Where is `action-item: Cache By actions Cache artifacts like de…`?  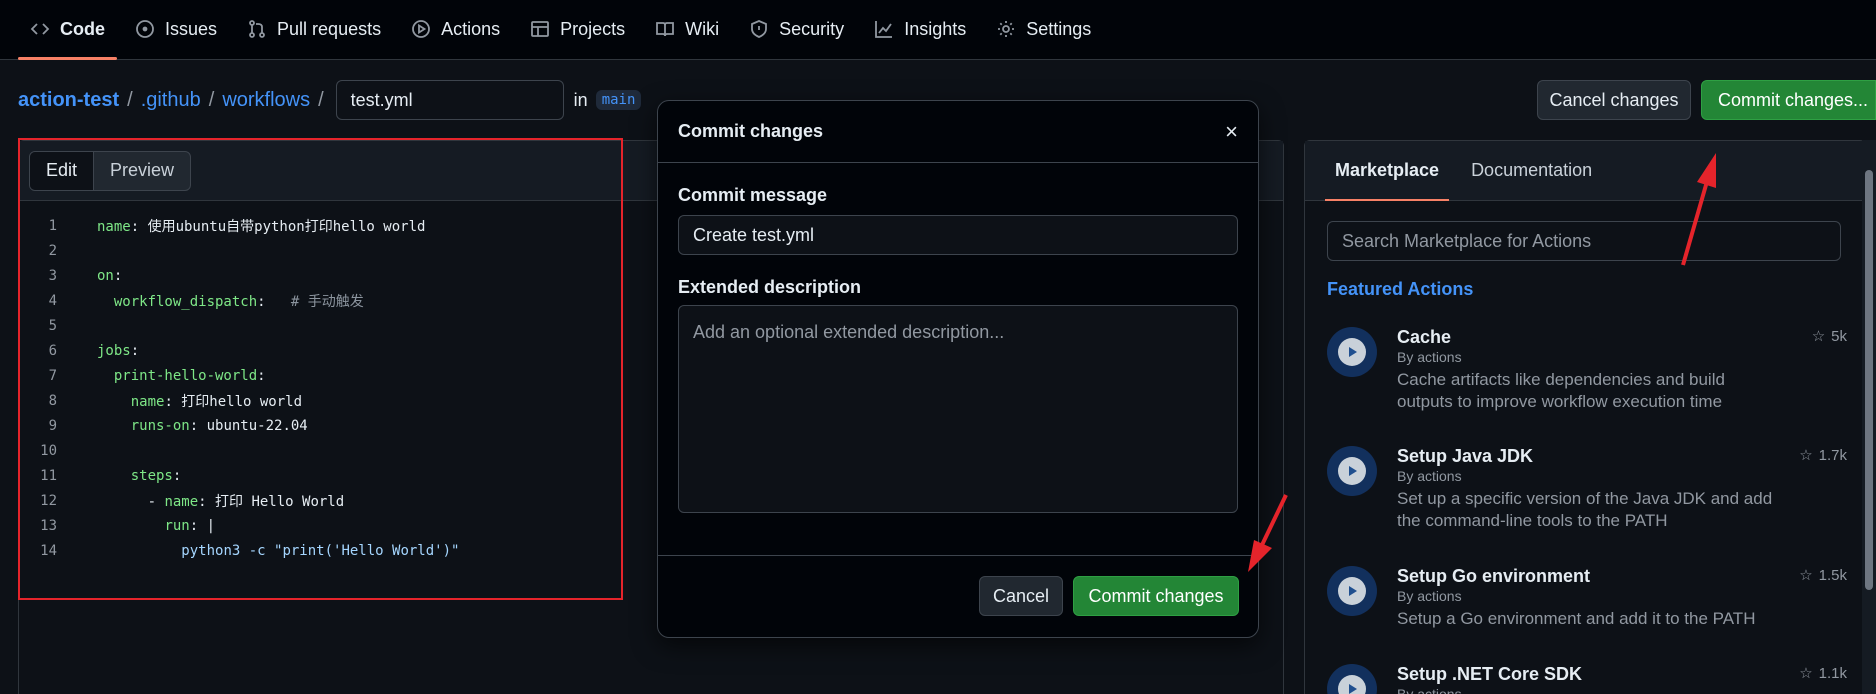
action-item: Cache By actions Cache artifacts like de… is located at coordinates (1587, 377).